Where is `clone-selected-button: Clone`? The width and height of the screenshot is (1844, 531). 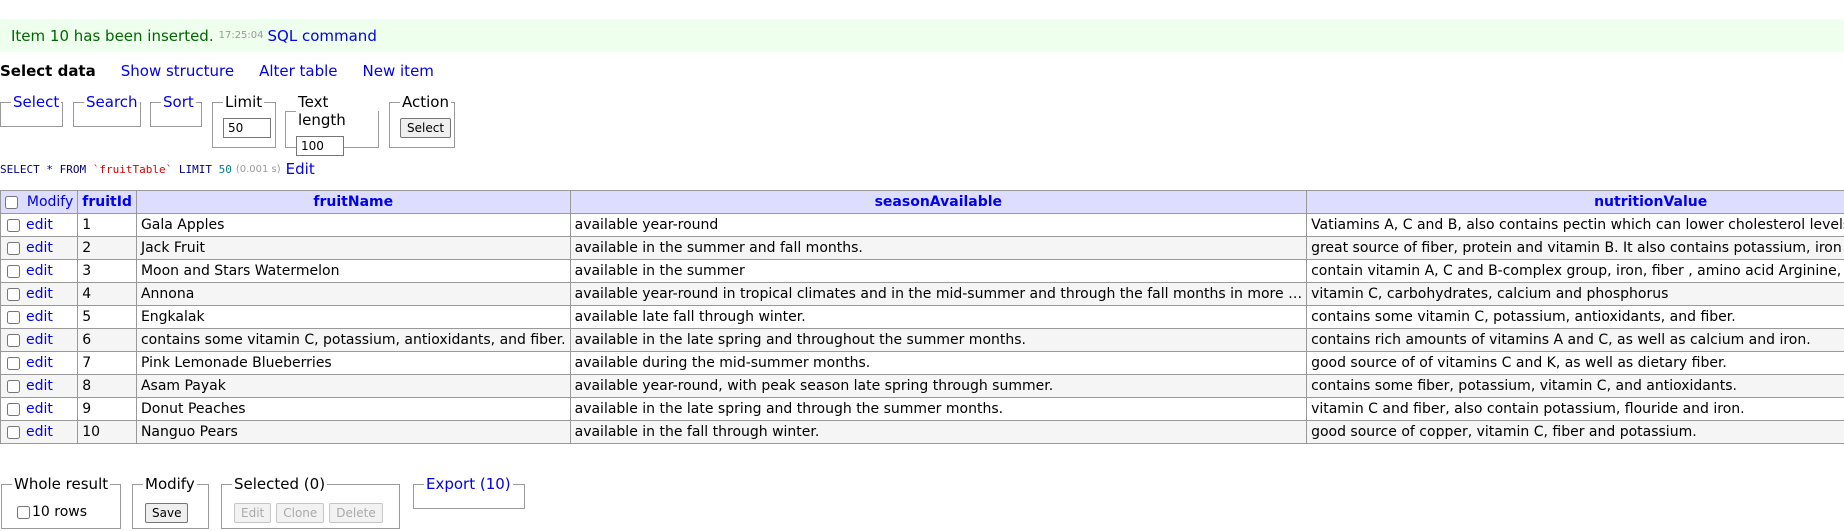
clone-selected-button: Clone is located at coordinates (300, 513).